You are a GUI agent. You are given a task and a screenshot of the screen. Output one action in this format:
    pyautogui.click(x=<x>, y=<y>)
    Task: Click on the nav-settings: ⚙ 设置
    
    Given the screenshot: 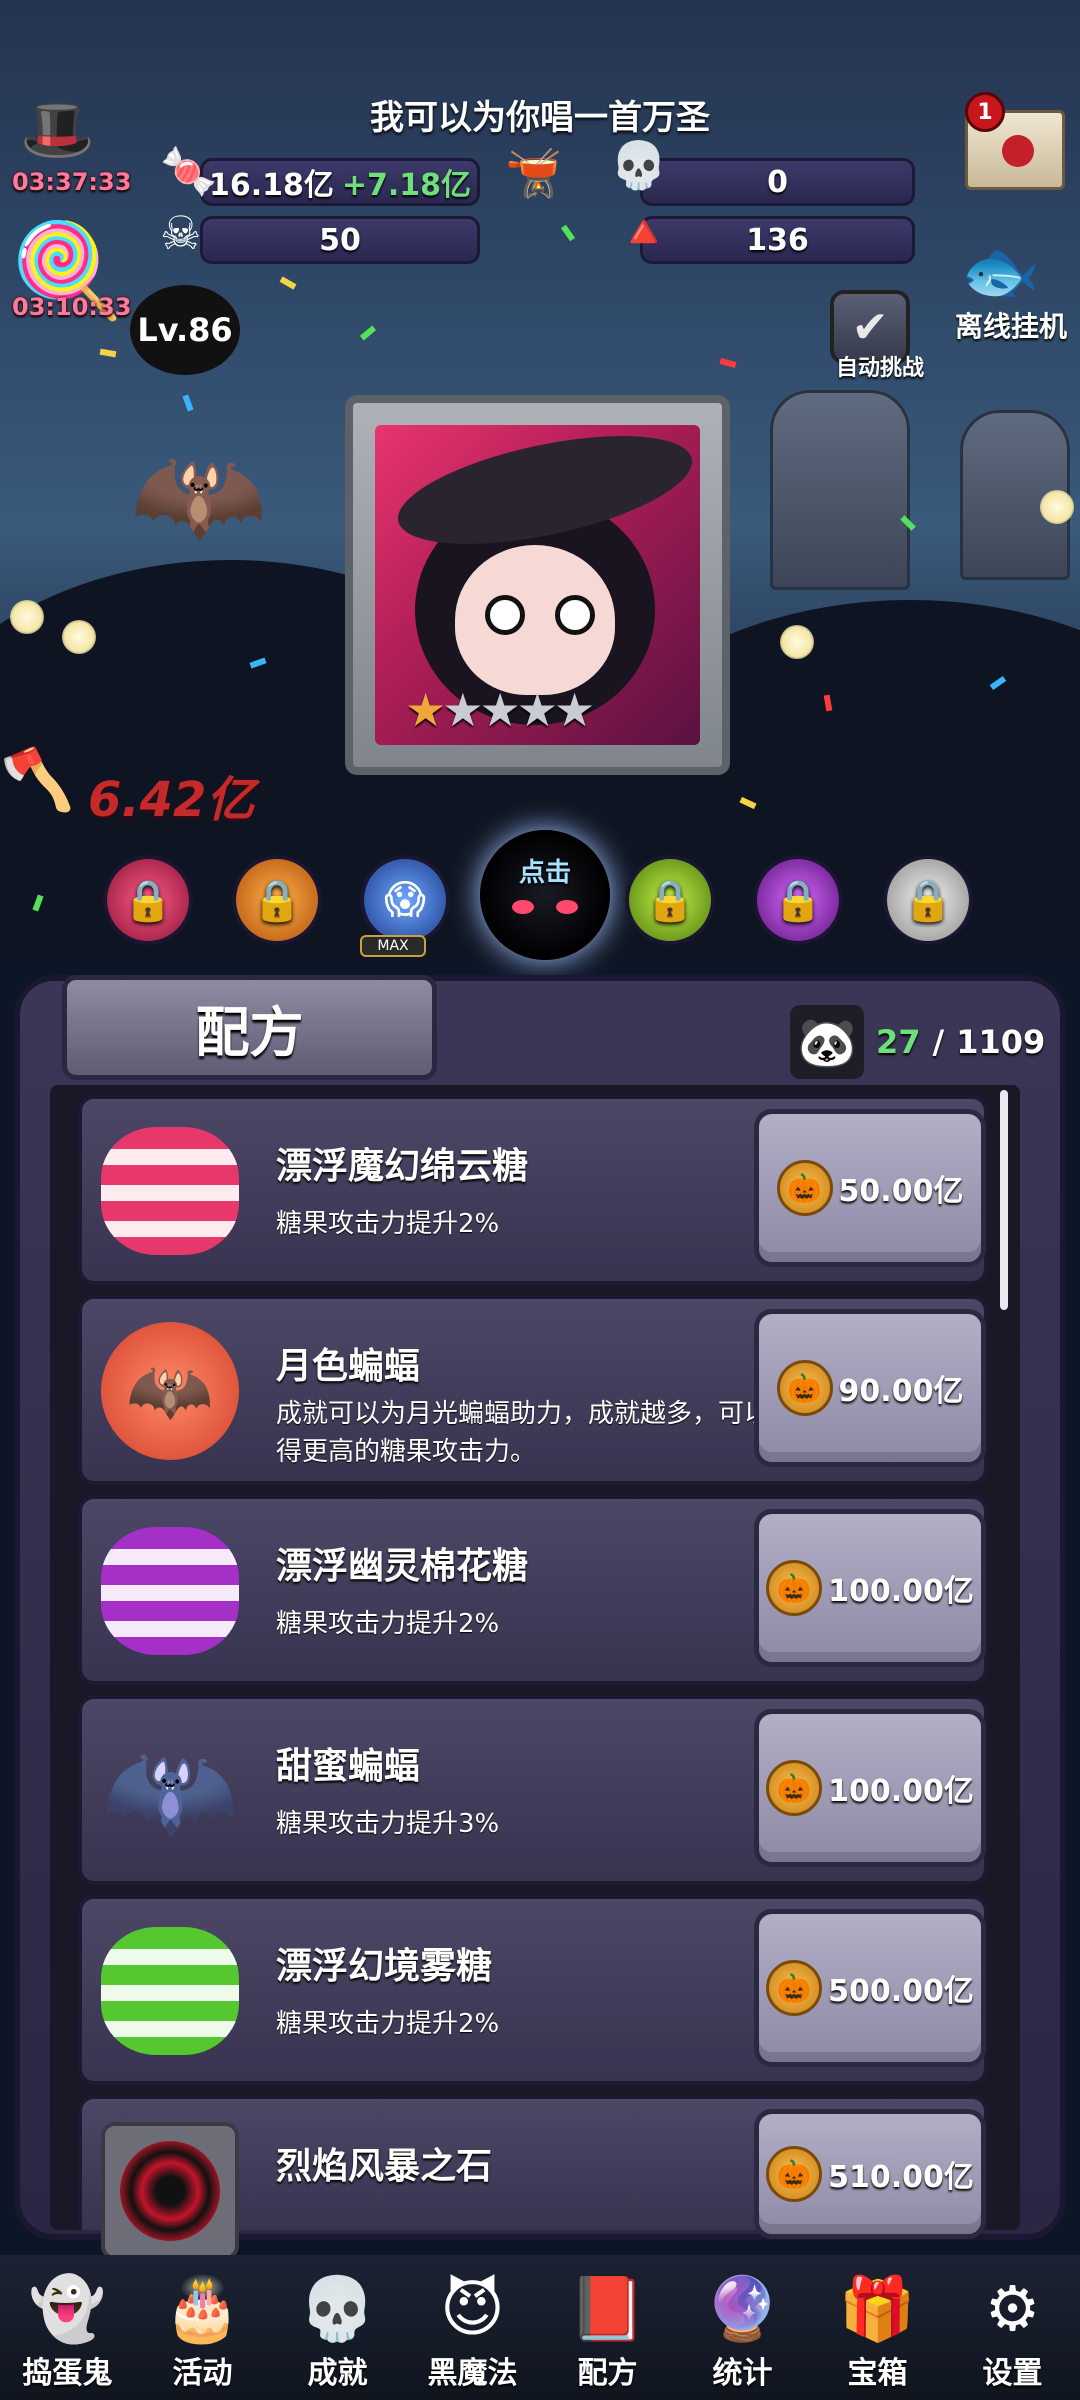 What is the action you would take?
    pyautogui.click(x=1013, y=2331)
    